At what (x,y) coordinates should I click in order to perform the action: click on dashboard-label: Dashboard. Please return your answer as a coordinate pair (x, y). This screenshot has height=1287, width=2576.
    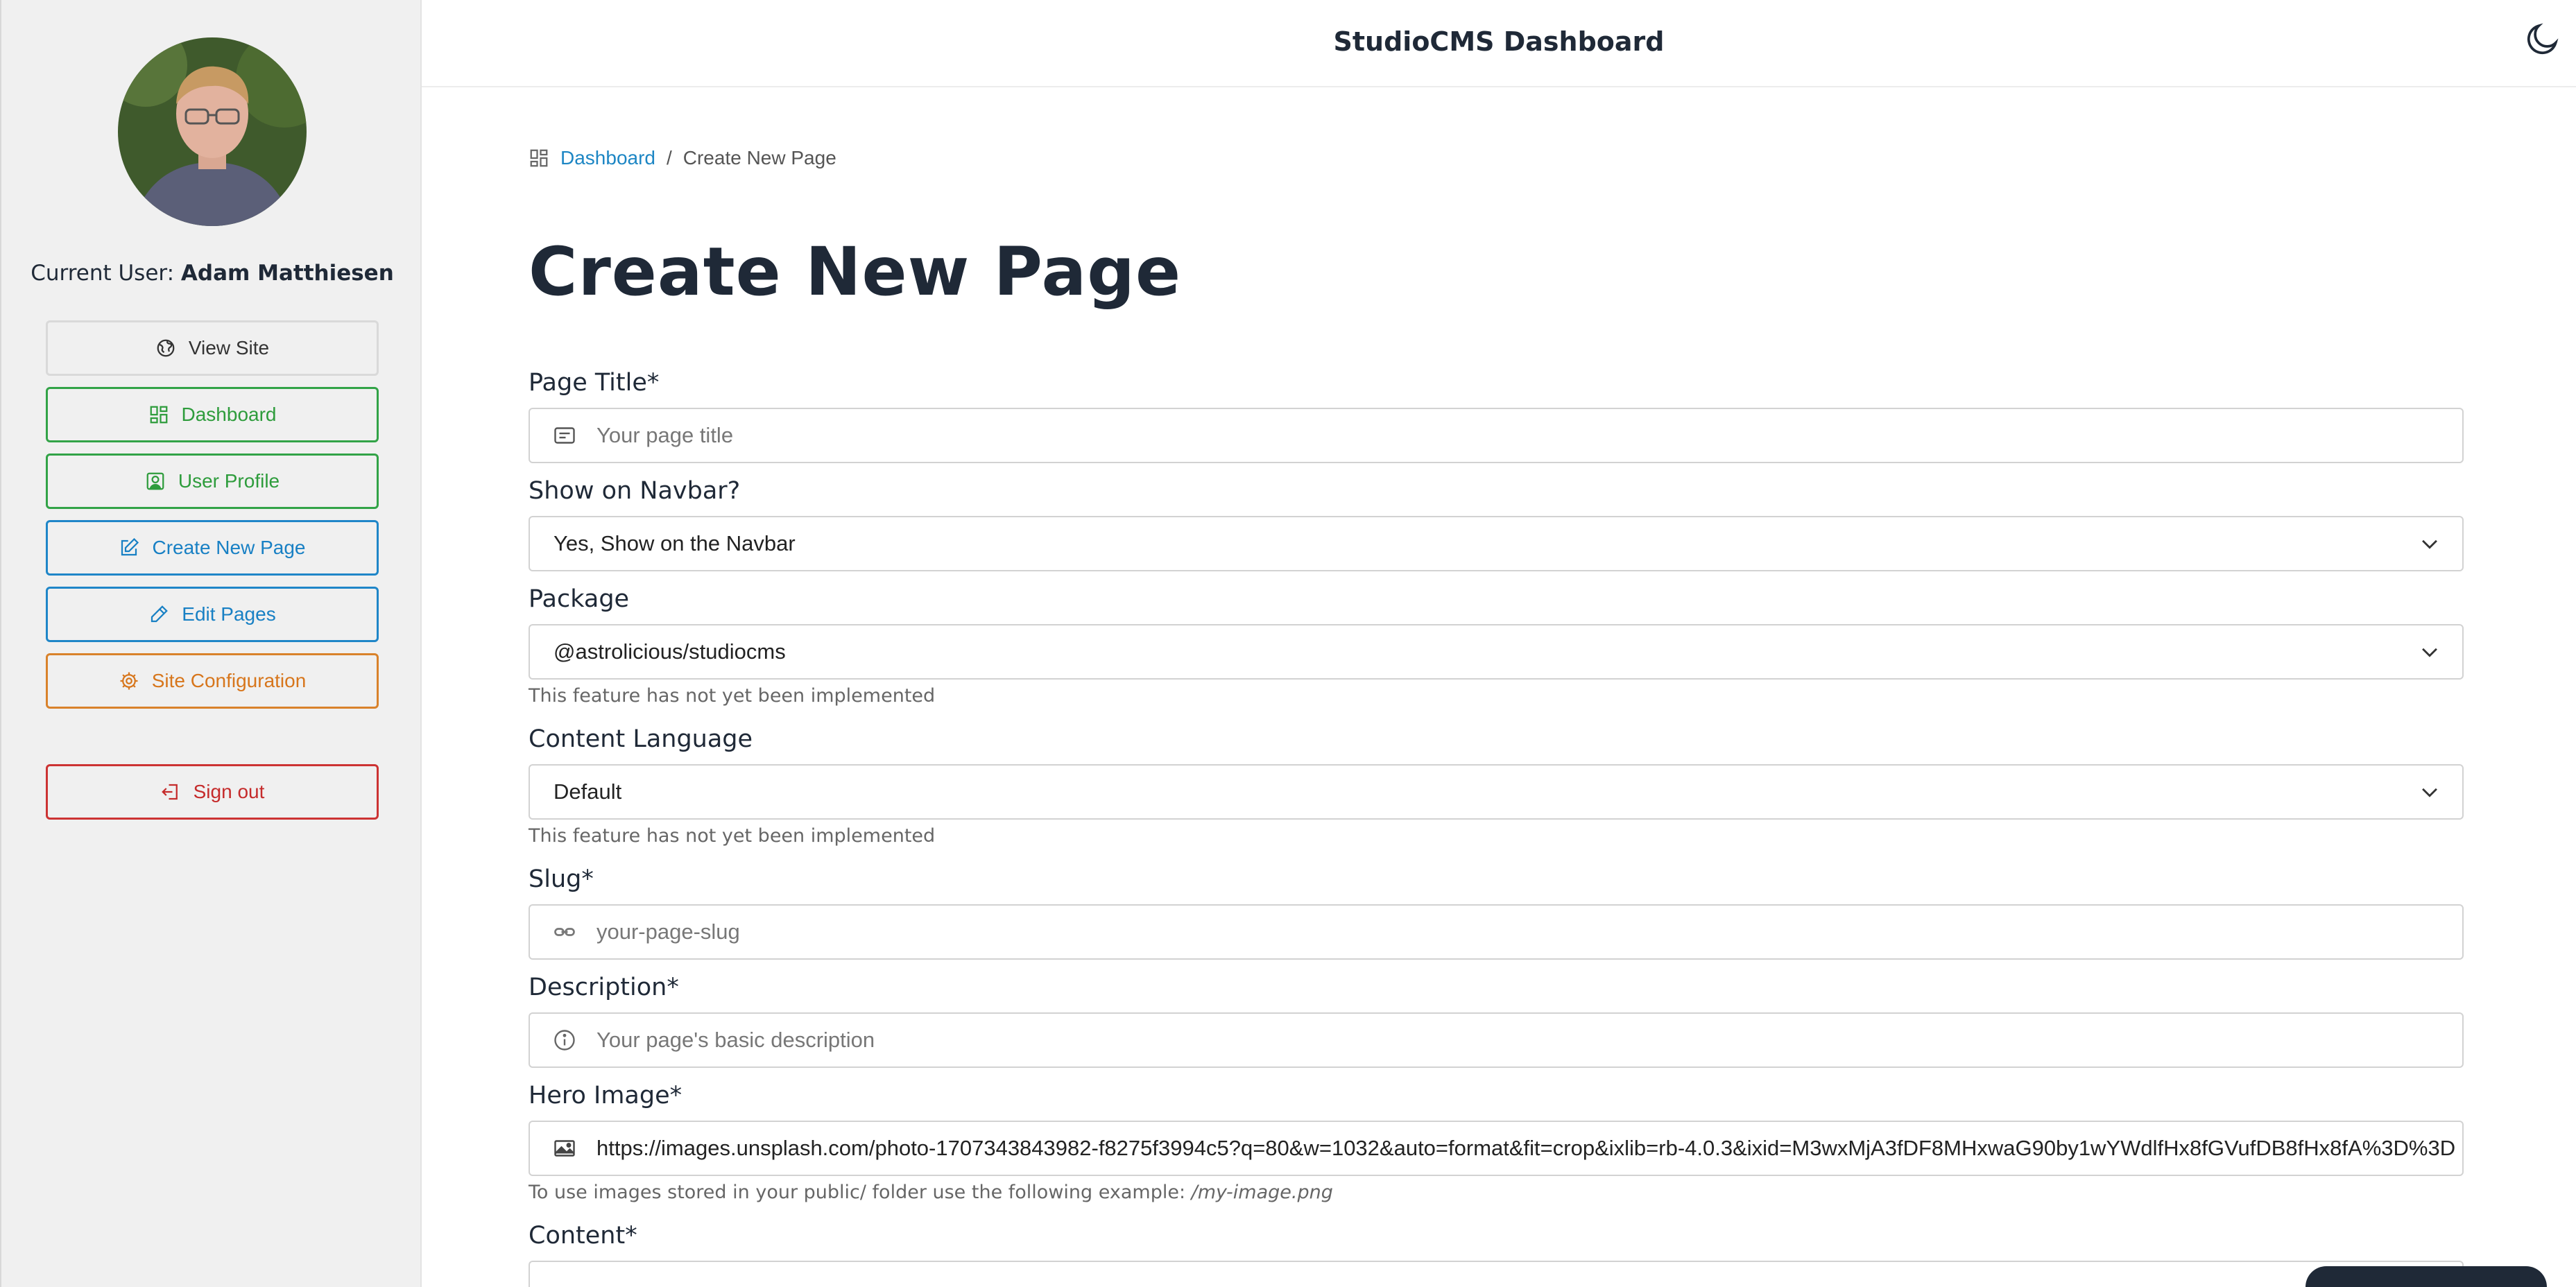
    Looking at the image, I should click on (229, 414).